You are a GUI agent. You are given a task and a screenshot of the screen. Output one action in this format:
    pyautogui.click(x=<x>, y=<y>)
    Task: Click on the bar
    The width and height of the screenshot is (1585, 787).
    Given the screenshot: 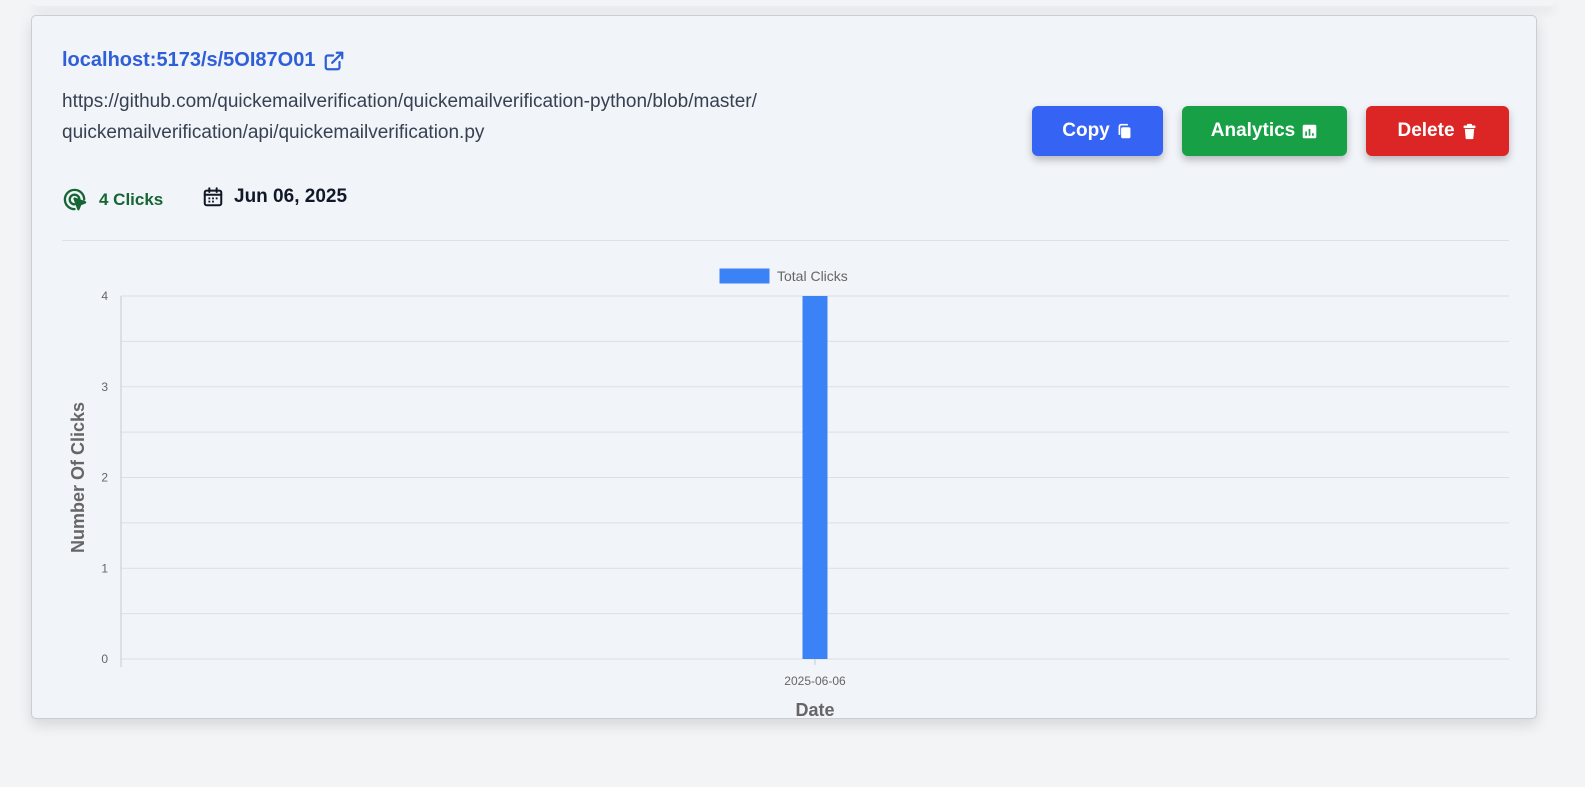 What is the action you would take?
    pyautogui.click(x=815, y=477)
    